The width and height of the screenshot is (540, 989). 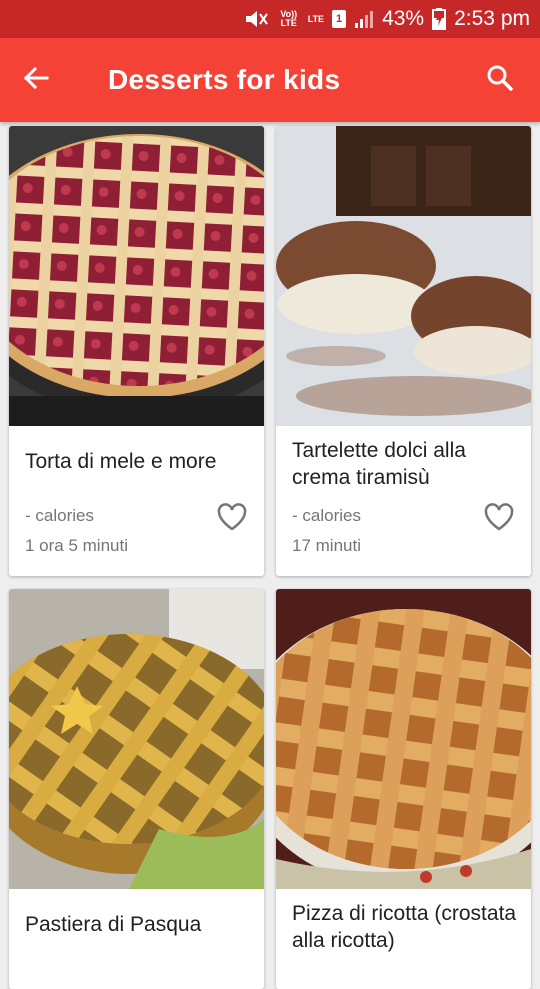 What do you see at coordinates (439, 19) in the screenshot?
I see `battery-charging-icon` at bounding box center [439, 19].